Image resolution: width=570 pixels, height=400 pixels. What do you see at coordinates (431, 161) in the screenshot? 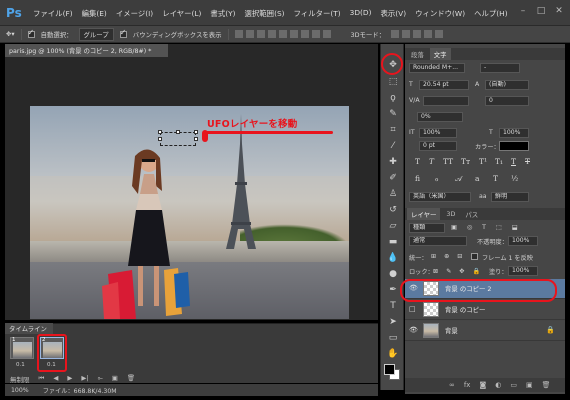
I see `faux-italic-icon: T` at bounding box center [431, 161].